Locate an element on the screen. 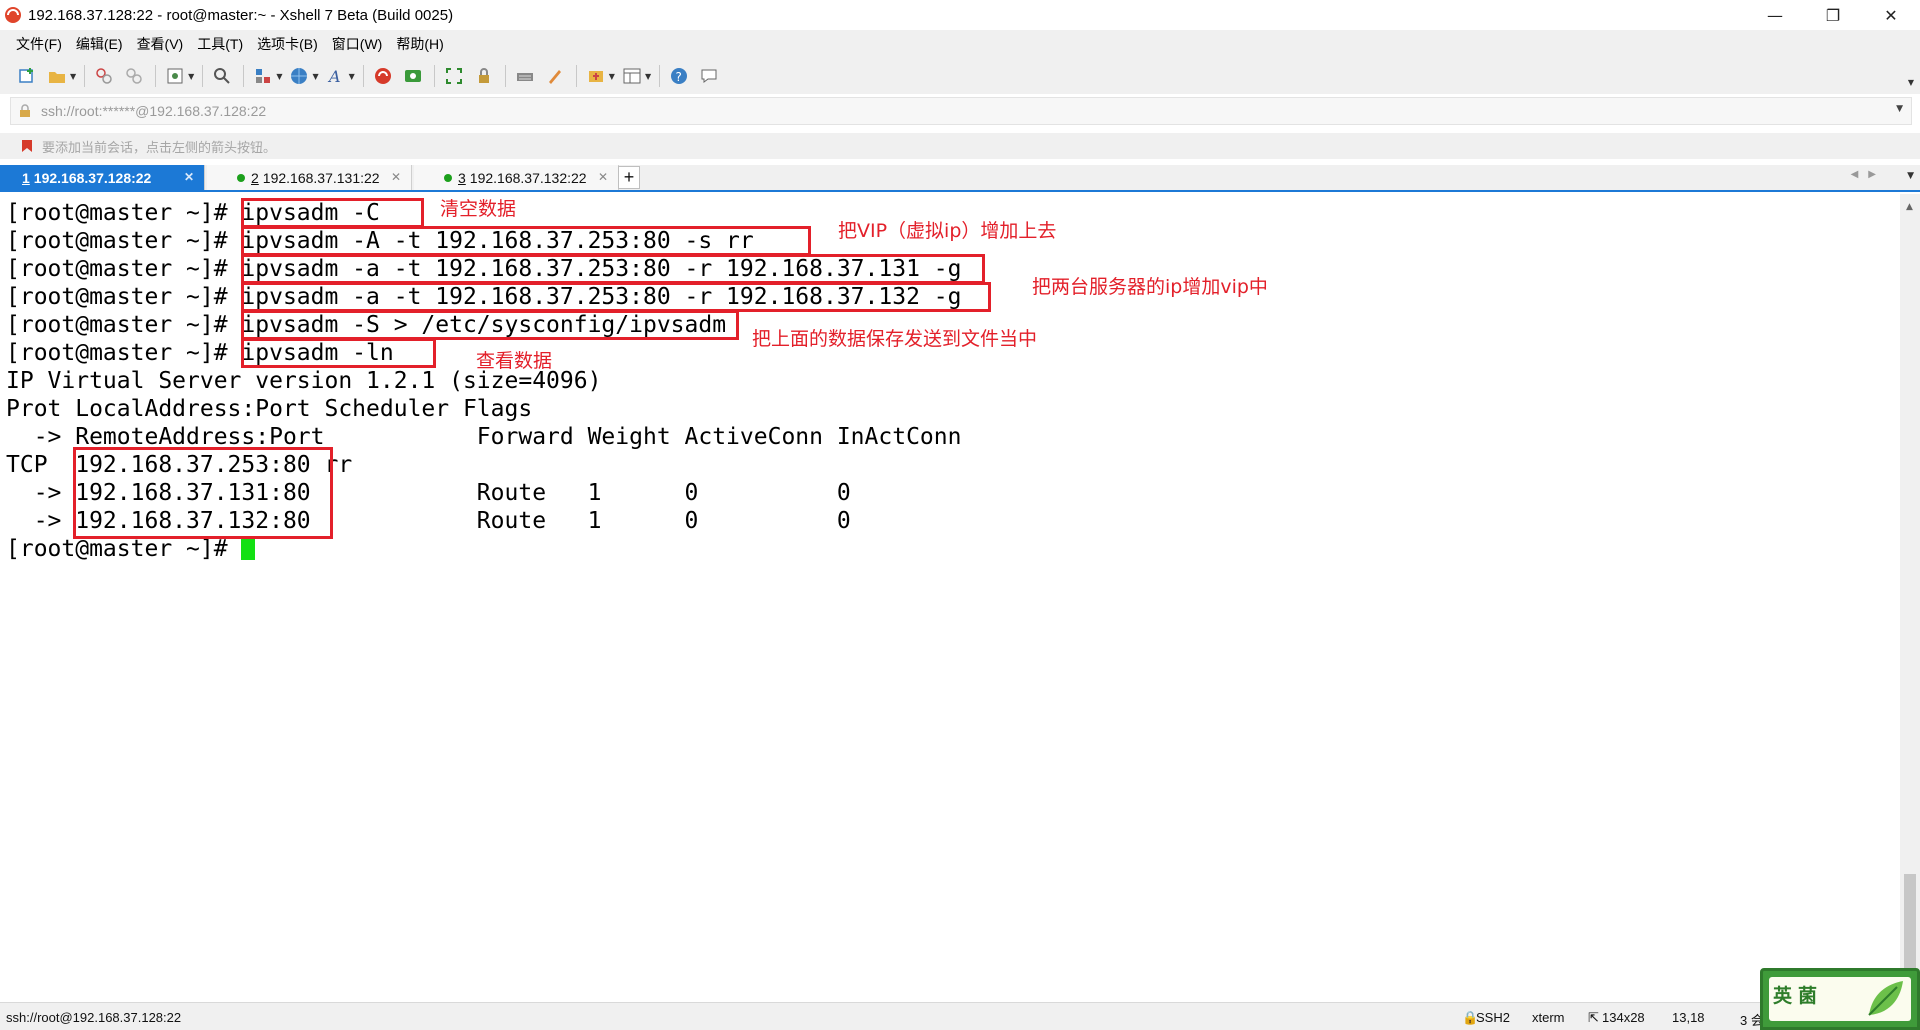  corner-logo: 英菌 is located at coordinates (1840, 999).